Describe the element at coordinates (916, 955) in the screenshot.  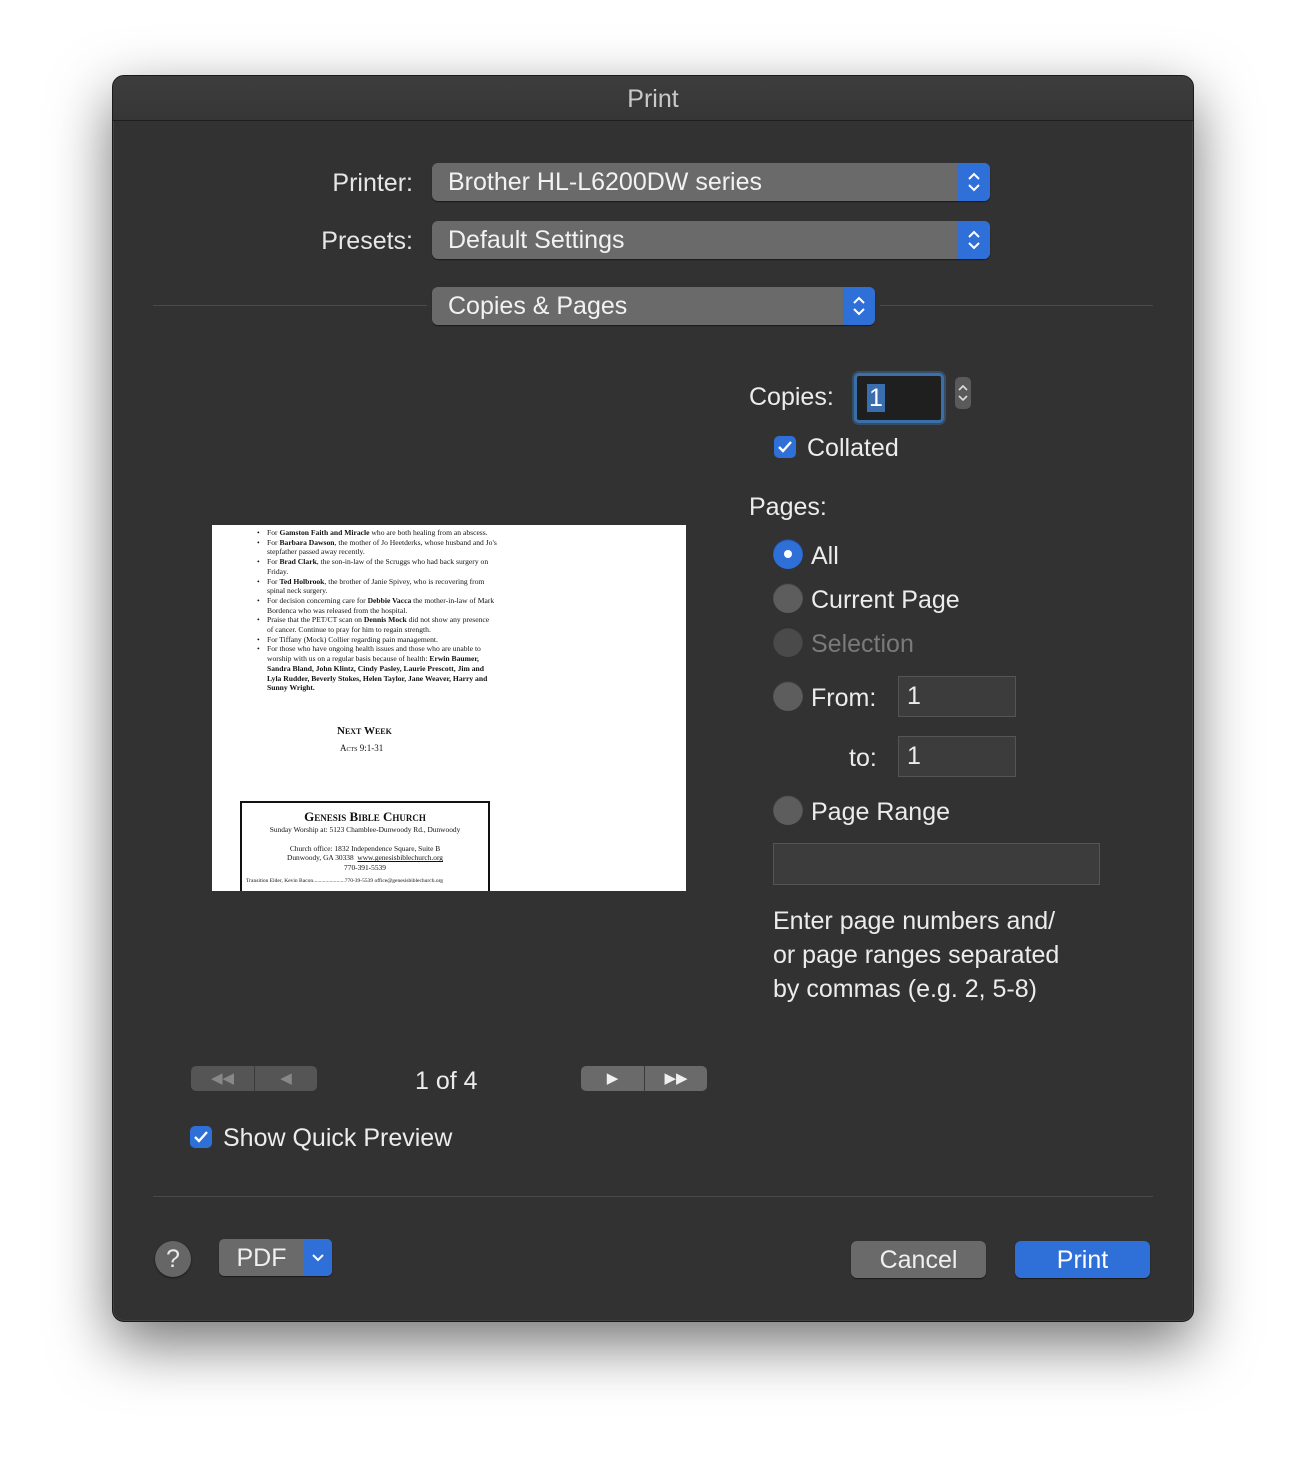
I see `page-range-help-2: or page ranges separated` at that location.